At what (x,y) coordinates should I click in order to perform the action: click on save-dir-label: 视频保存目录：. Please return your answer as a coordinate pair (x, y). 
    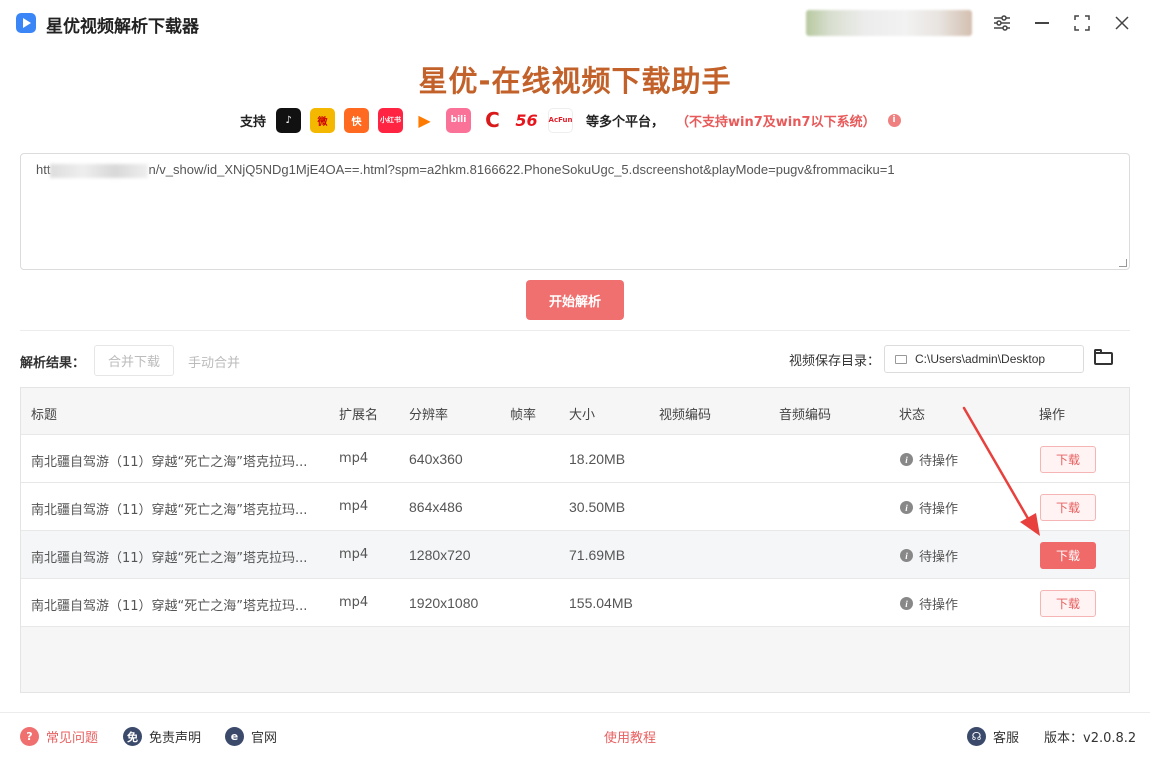
    Looking at the image, I should click on (835, 361).